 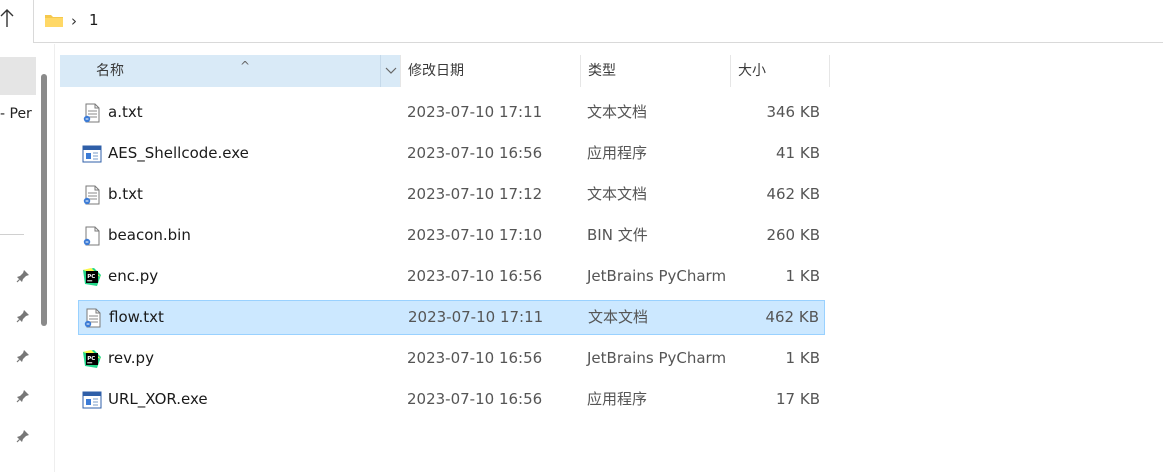 What do you see at coordinates (16, 114) in the screenshot?
I see `nav-item-partial: - Per` at bounding box center [16, 114].